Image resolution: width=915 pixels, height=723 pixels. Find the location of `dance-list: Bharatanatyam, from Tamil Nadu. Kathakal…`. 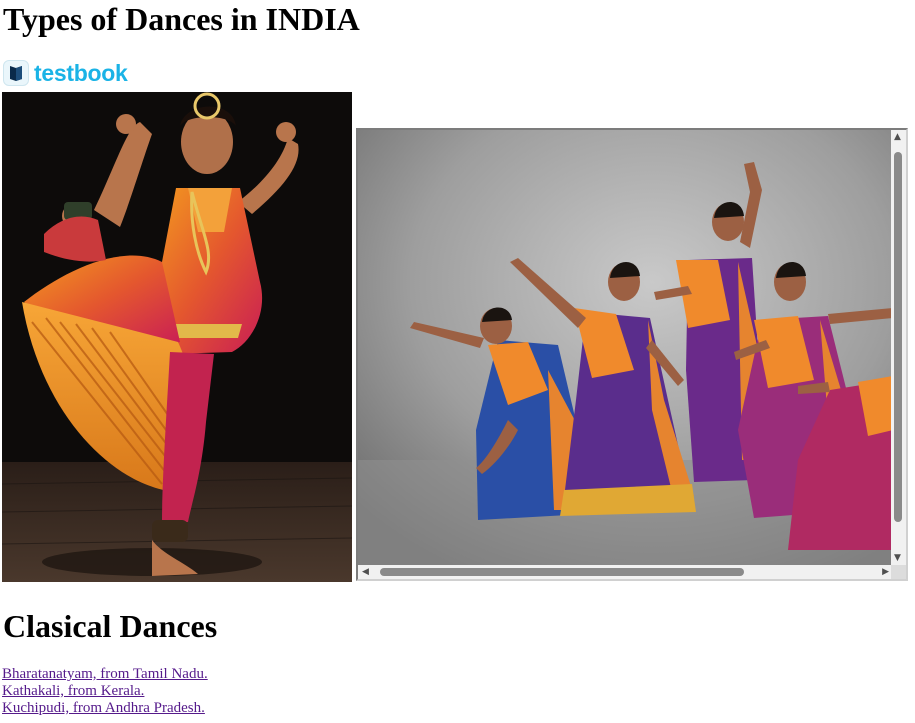

dance-list: Bharatanatyam, from Tamil Nadu. Kathakal… is located at coordinates (105, 691).